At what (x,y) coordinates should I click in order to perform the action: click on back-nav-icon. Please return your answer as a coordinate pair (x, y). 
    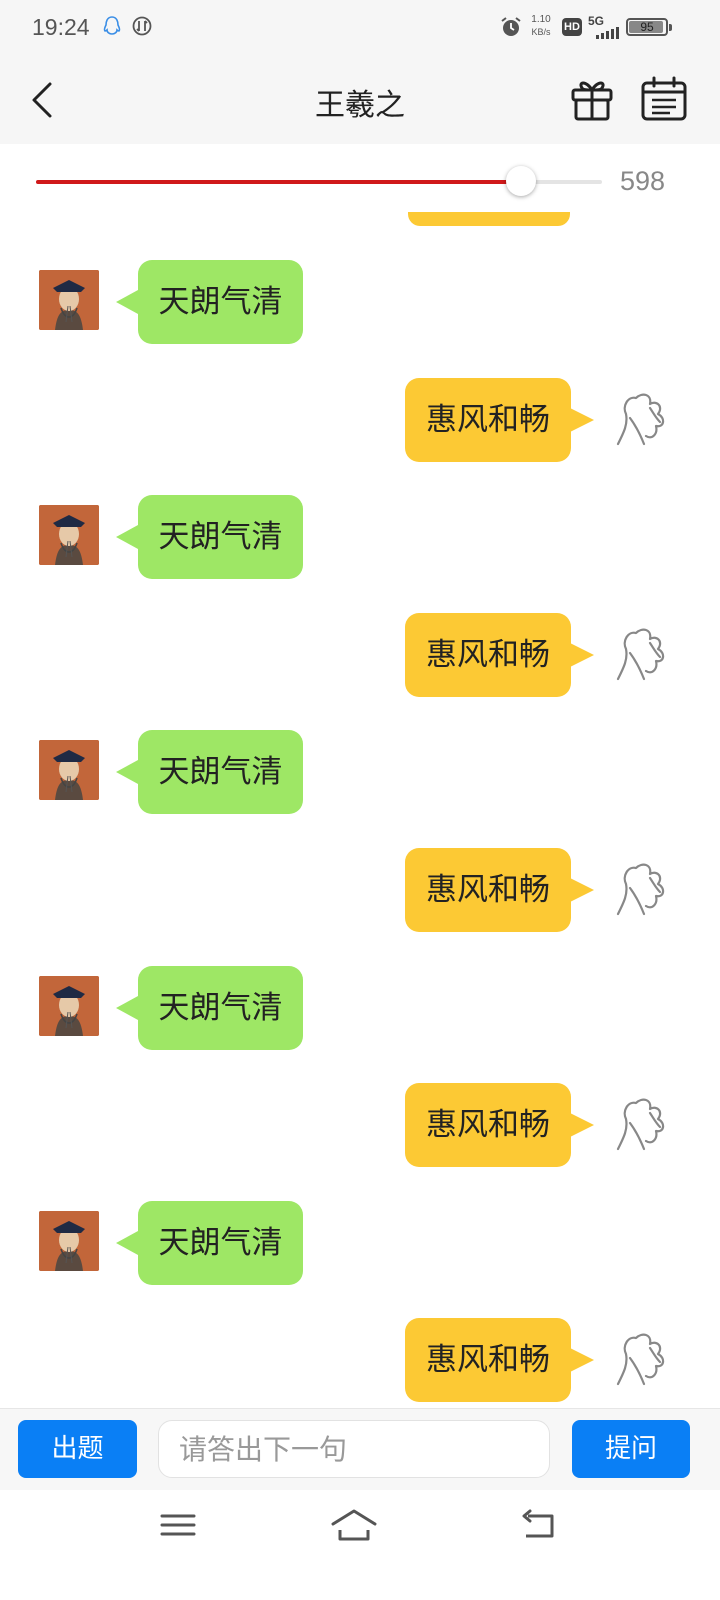
    Looking at the image, I should click on (538, 1525).